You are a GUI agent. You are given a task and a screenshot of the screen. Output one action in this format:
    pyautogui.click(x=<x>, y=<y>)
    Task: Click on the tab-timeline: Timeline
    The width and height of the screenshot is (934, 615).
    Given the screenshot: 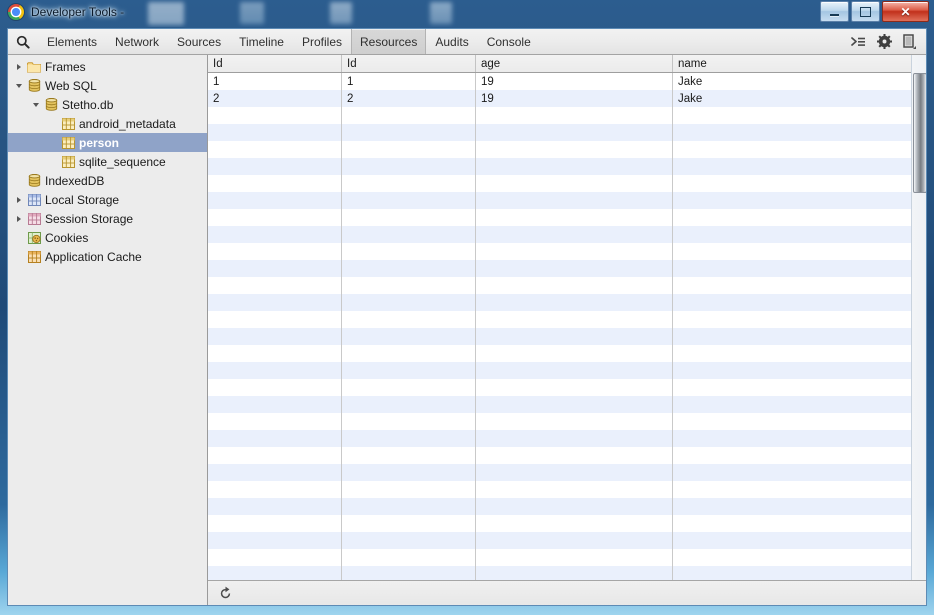 What is the action you would take?
    pyautogui.click(x=261, y=41)
    